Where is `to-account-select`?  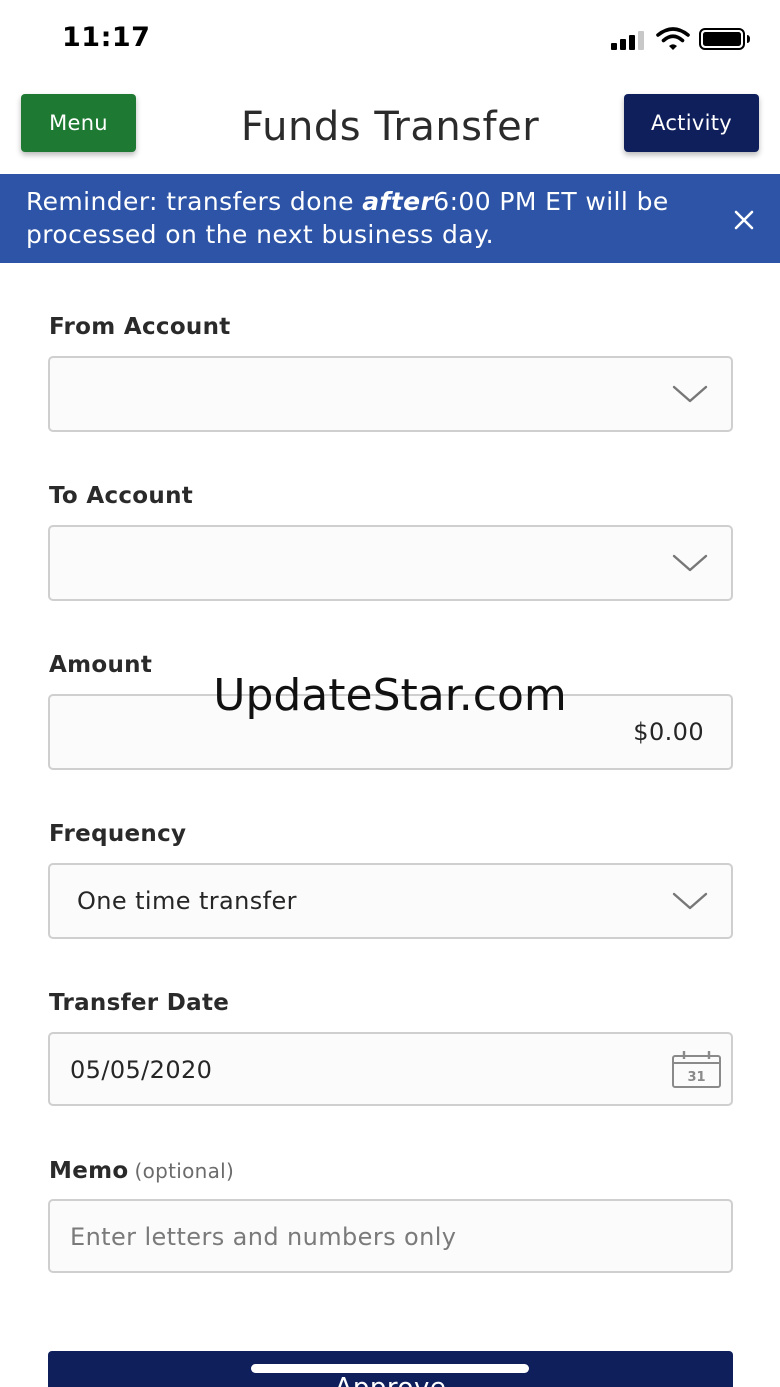 to-account-select is located at coordinates (390, 563).